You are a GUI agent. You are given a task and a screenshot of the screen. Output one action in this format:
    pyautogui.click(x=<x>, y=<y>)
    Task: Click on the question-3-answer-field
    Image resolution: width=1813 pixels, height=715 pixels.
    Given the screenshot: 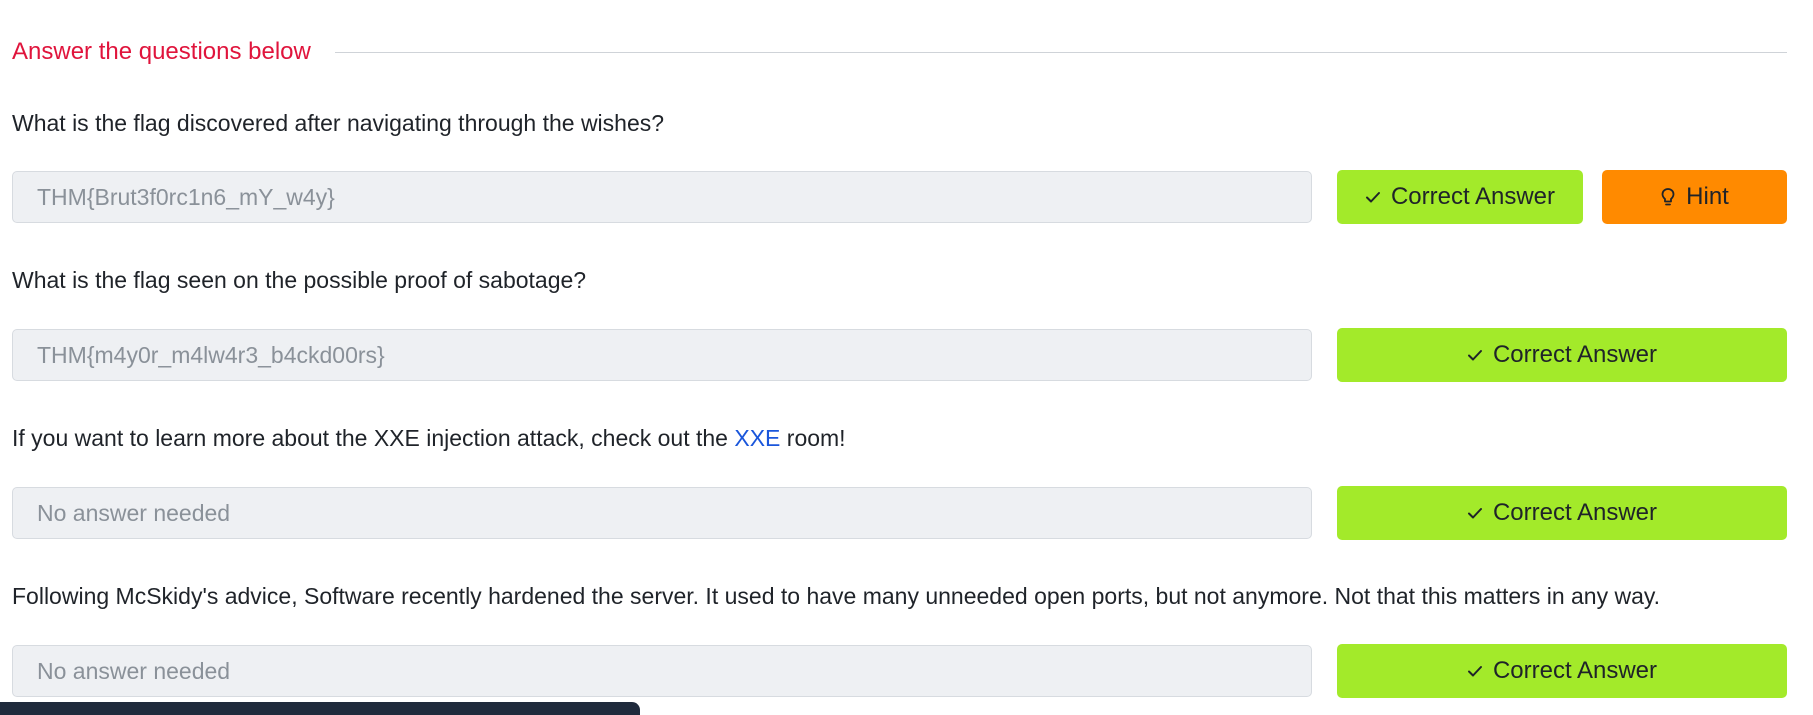 What is the action you would take?
    pyautogui.click(x=662, y=513)
    